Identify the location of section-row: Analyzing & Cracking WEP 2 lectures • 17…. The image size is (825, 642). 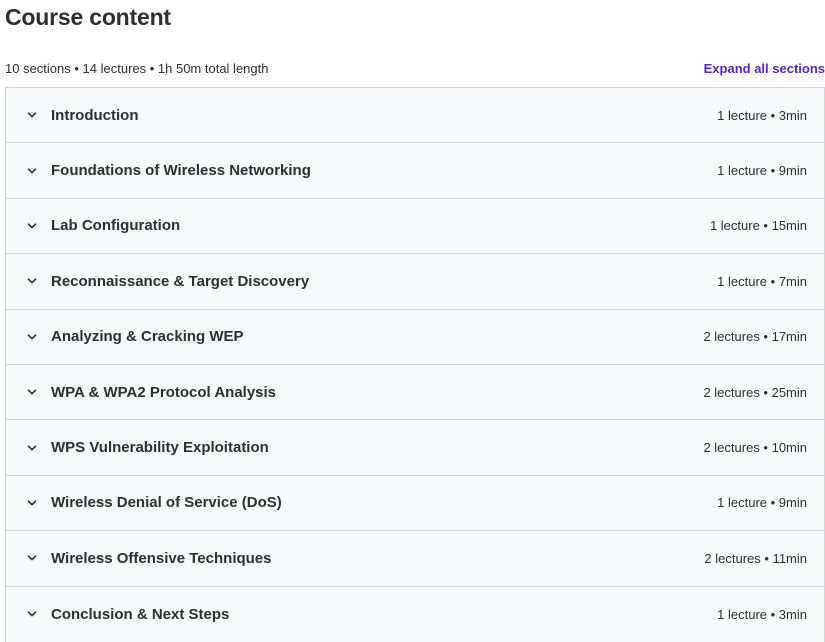
(415, 337).